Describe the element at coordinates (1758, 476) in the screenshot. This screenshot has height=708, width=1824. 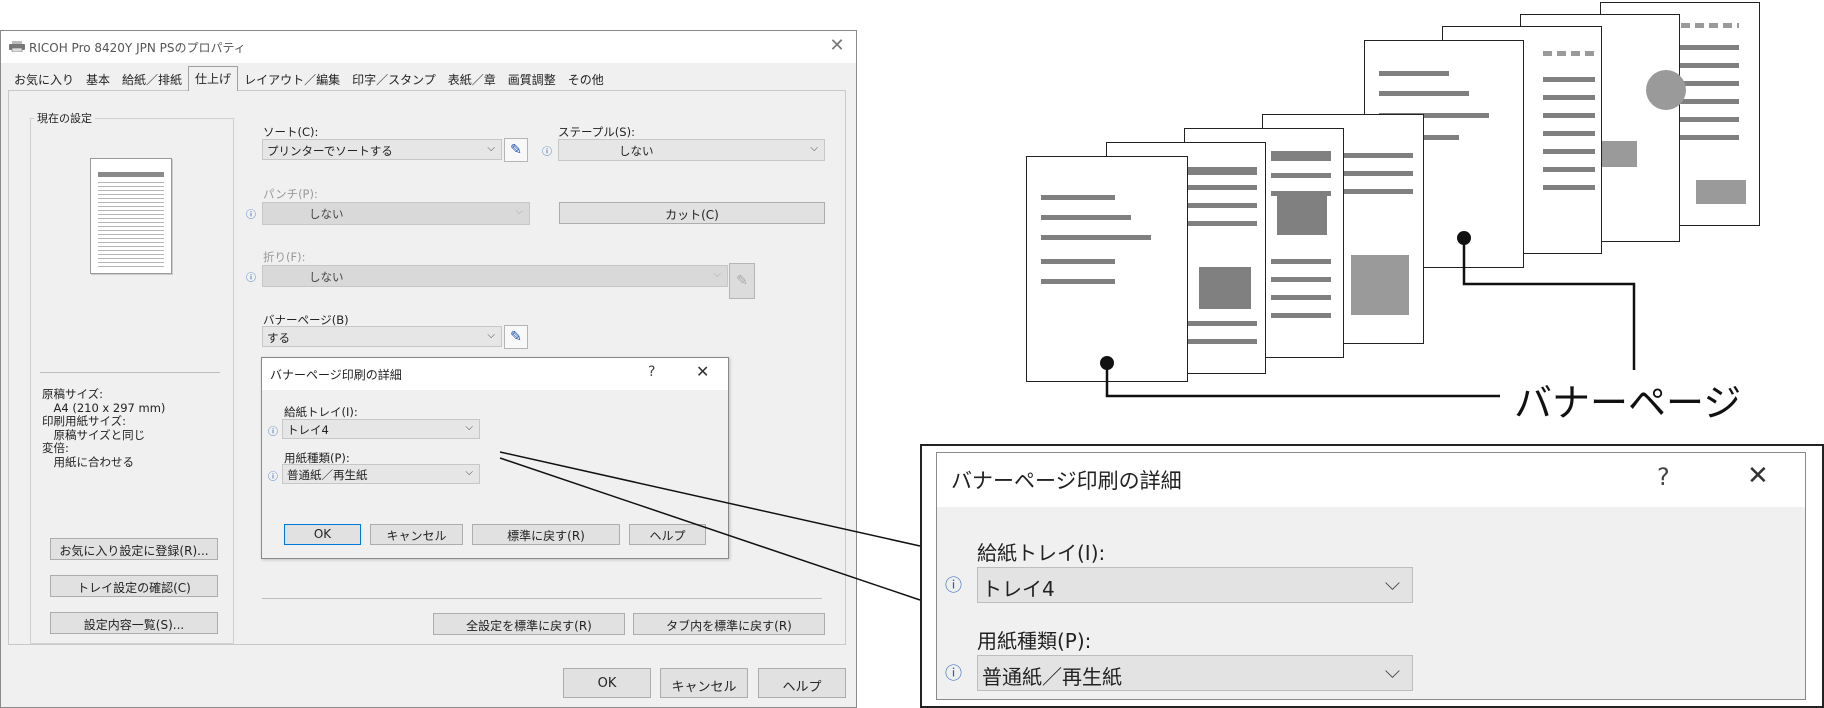
I see `close-icon: ✕` at that location.